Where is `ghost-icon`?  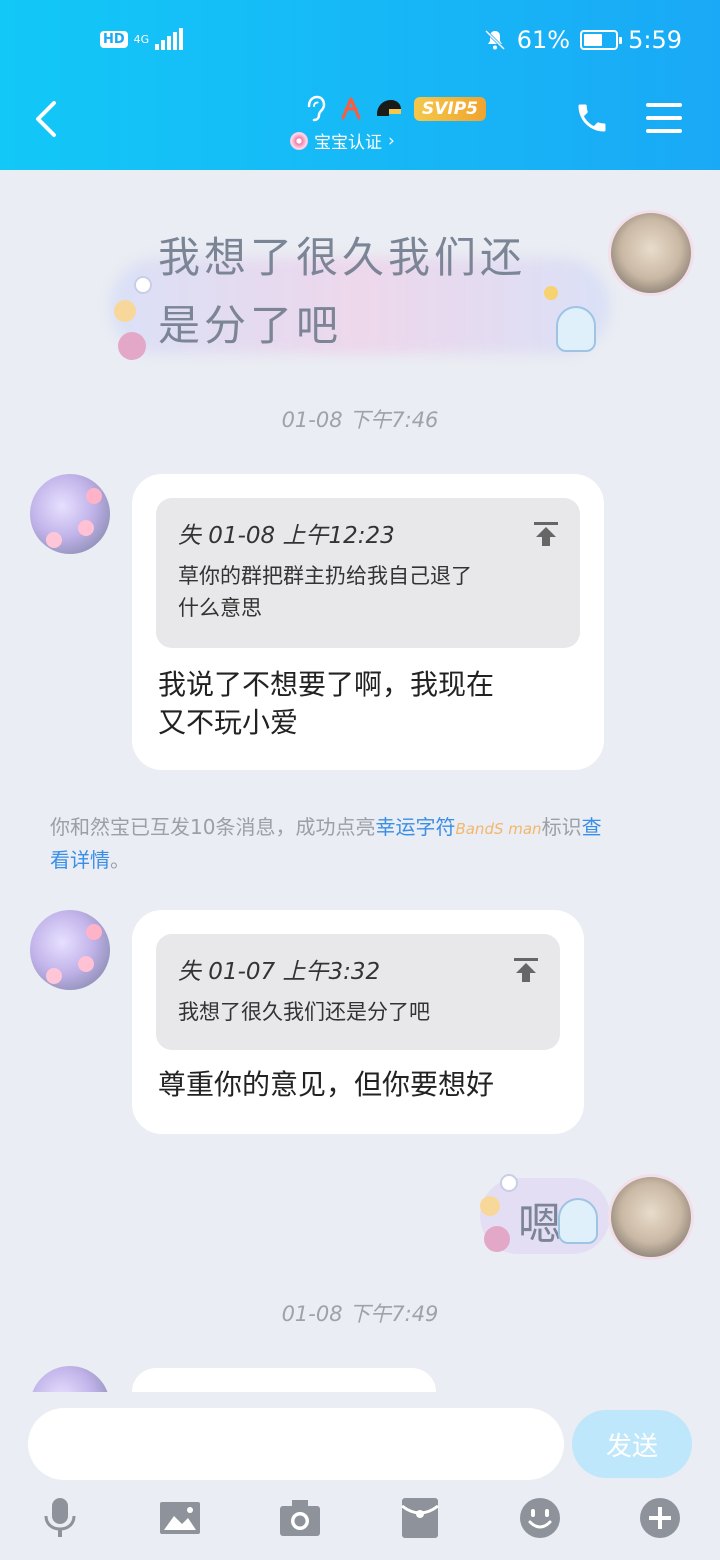
ghost-icon is located at coordinates (578, 1221).